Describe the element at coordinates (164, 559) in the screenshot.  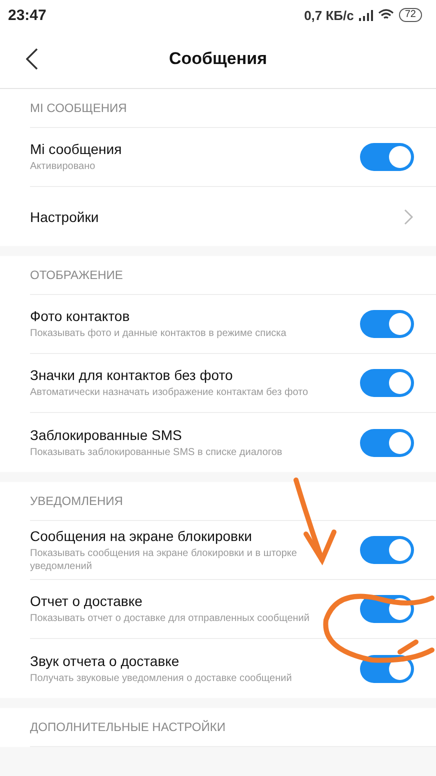
I see `setting-description: Показывать сообщения на экране блокировки и в шторке уведомлений` at that location.